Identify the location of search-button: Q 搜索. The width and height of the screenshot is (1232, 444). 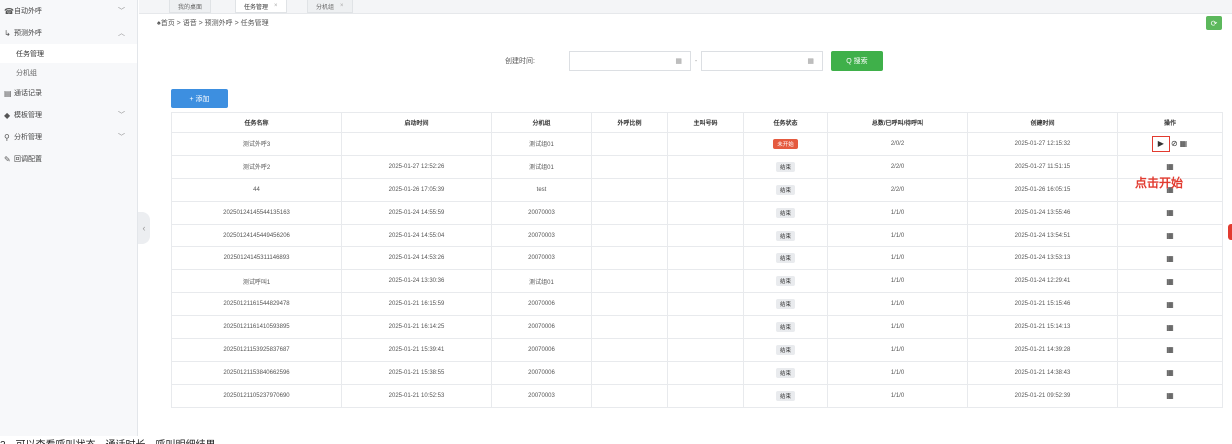
(857, 61).